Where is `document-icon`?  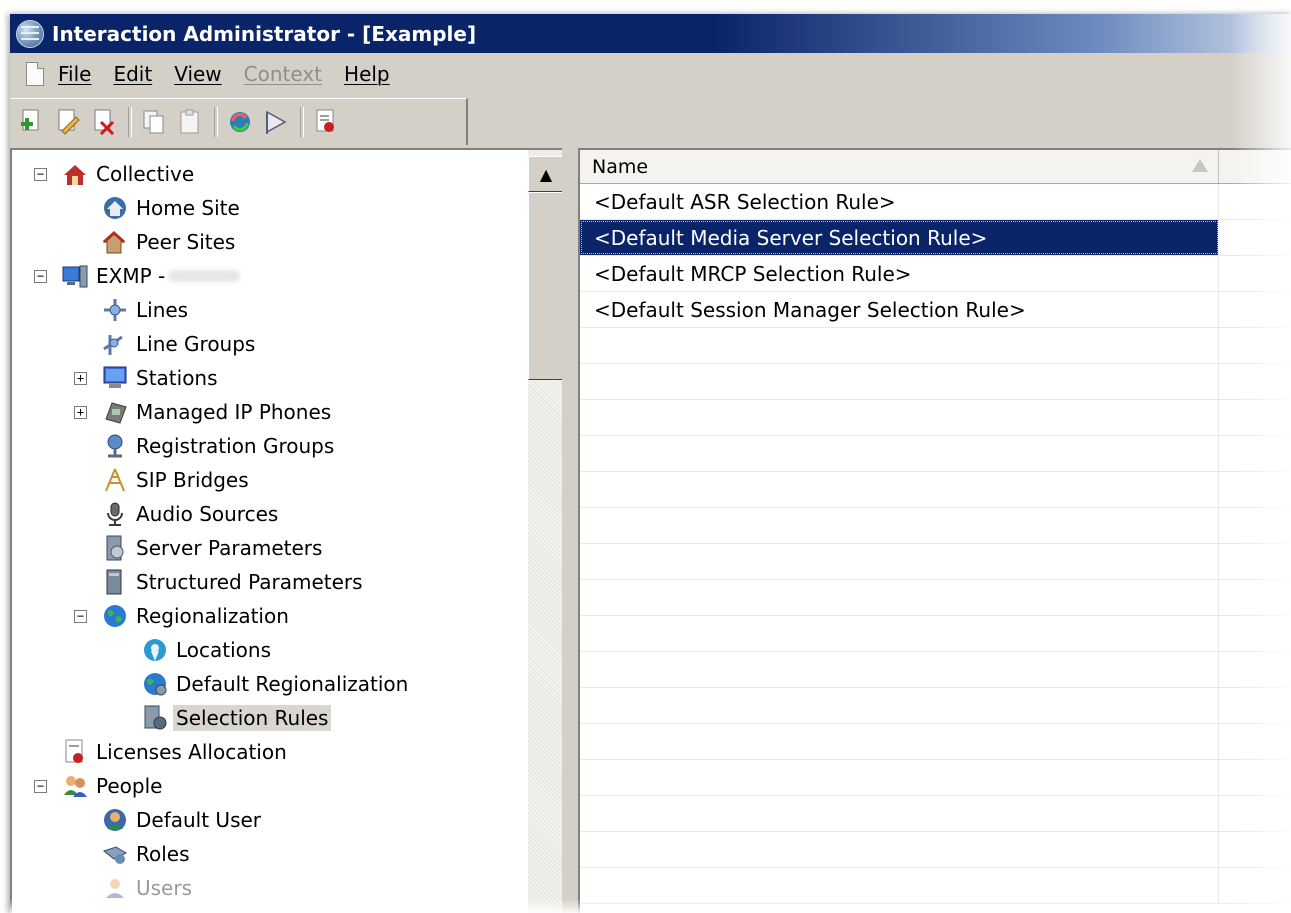
document-icon is located at coordinates (35, 74).